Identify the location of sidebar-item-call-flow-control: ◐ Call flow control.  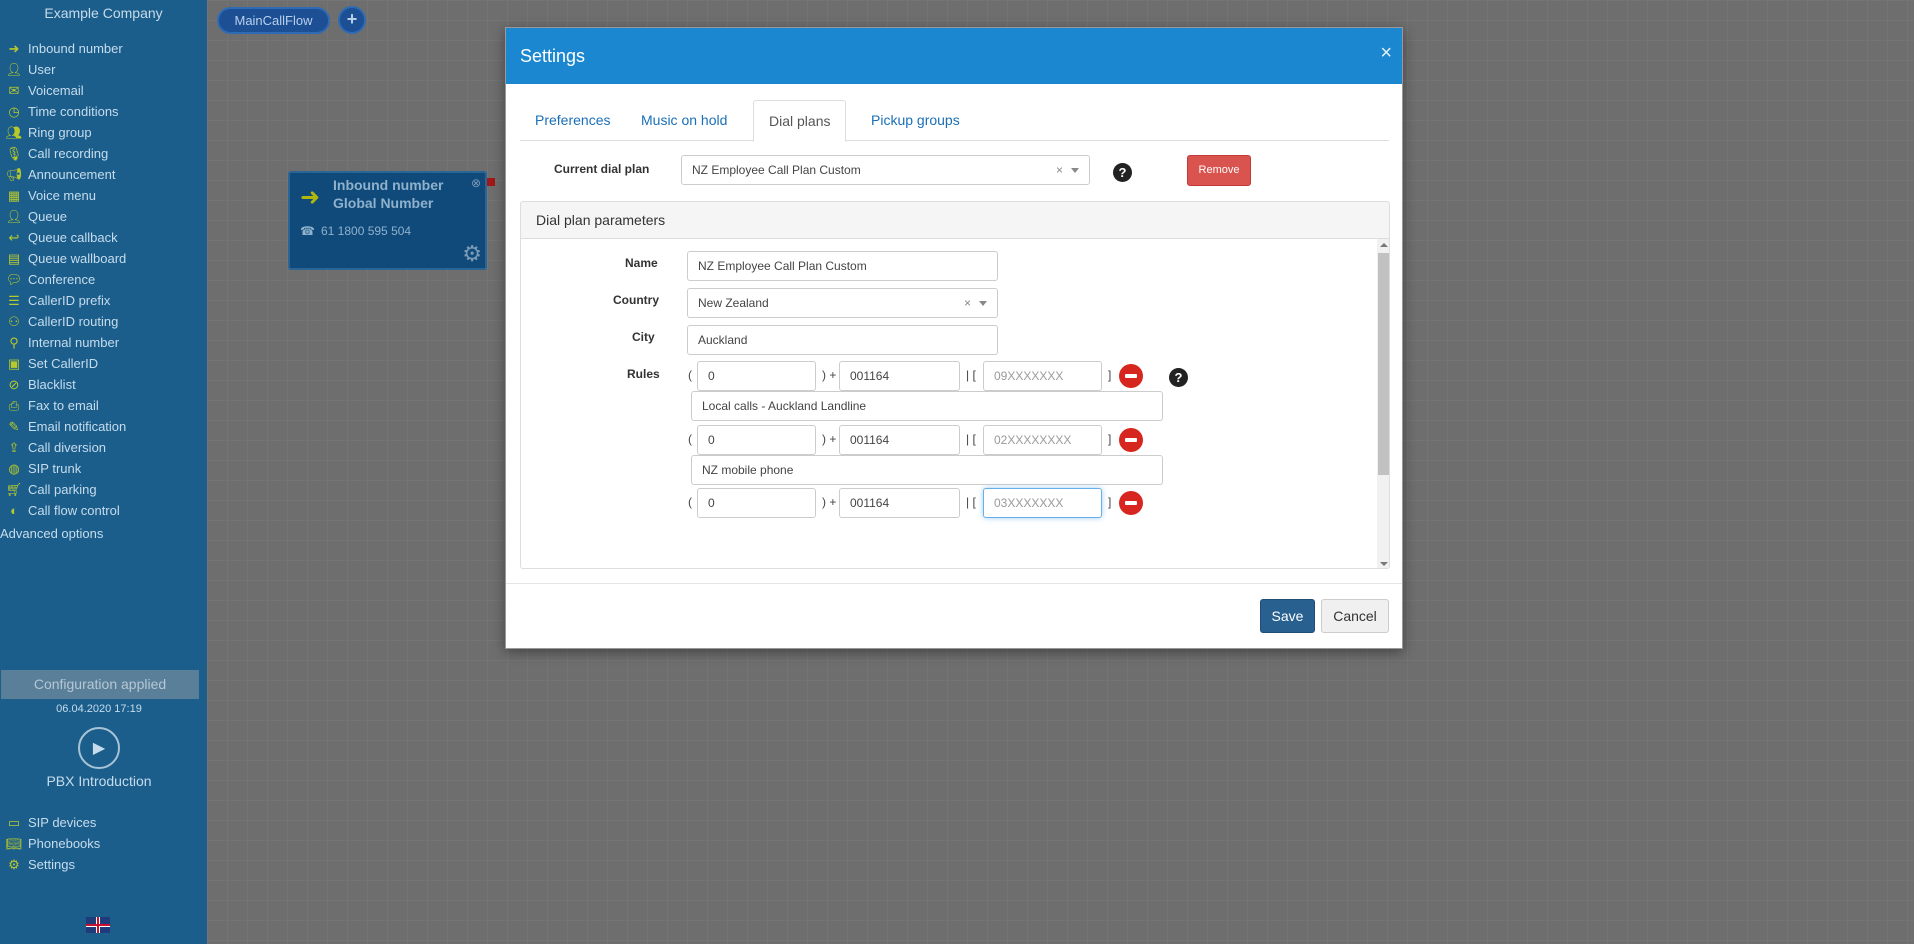
(103, 510).